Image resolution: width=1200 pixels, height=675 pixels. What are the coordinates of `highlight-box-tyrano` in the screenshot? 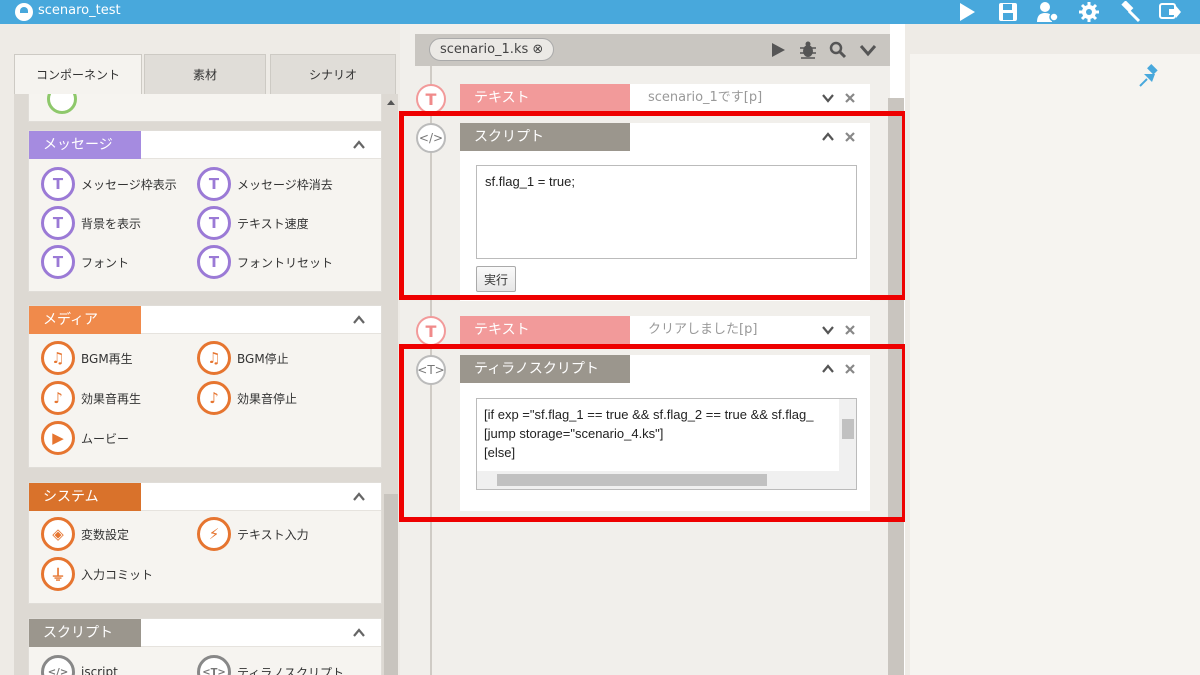 It's located at (653, 433).